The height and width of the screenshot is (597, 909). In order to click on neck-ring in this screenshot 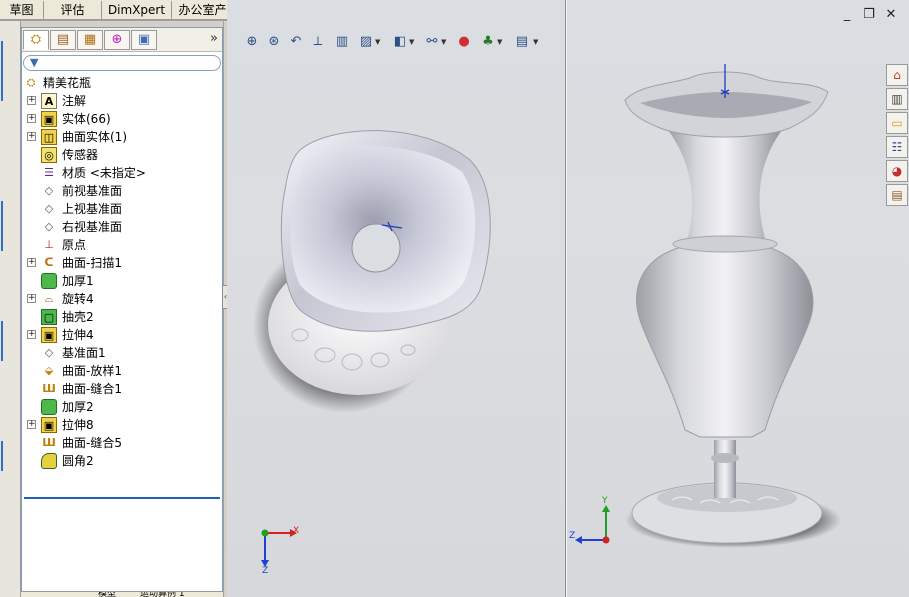, I will do `click(725, 244)`.